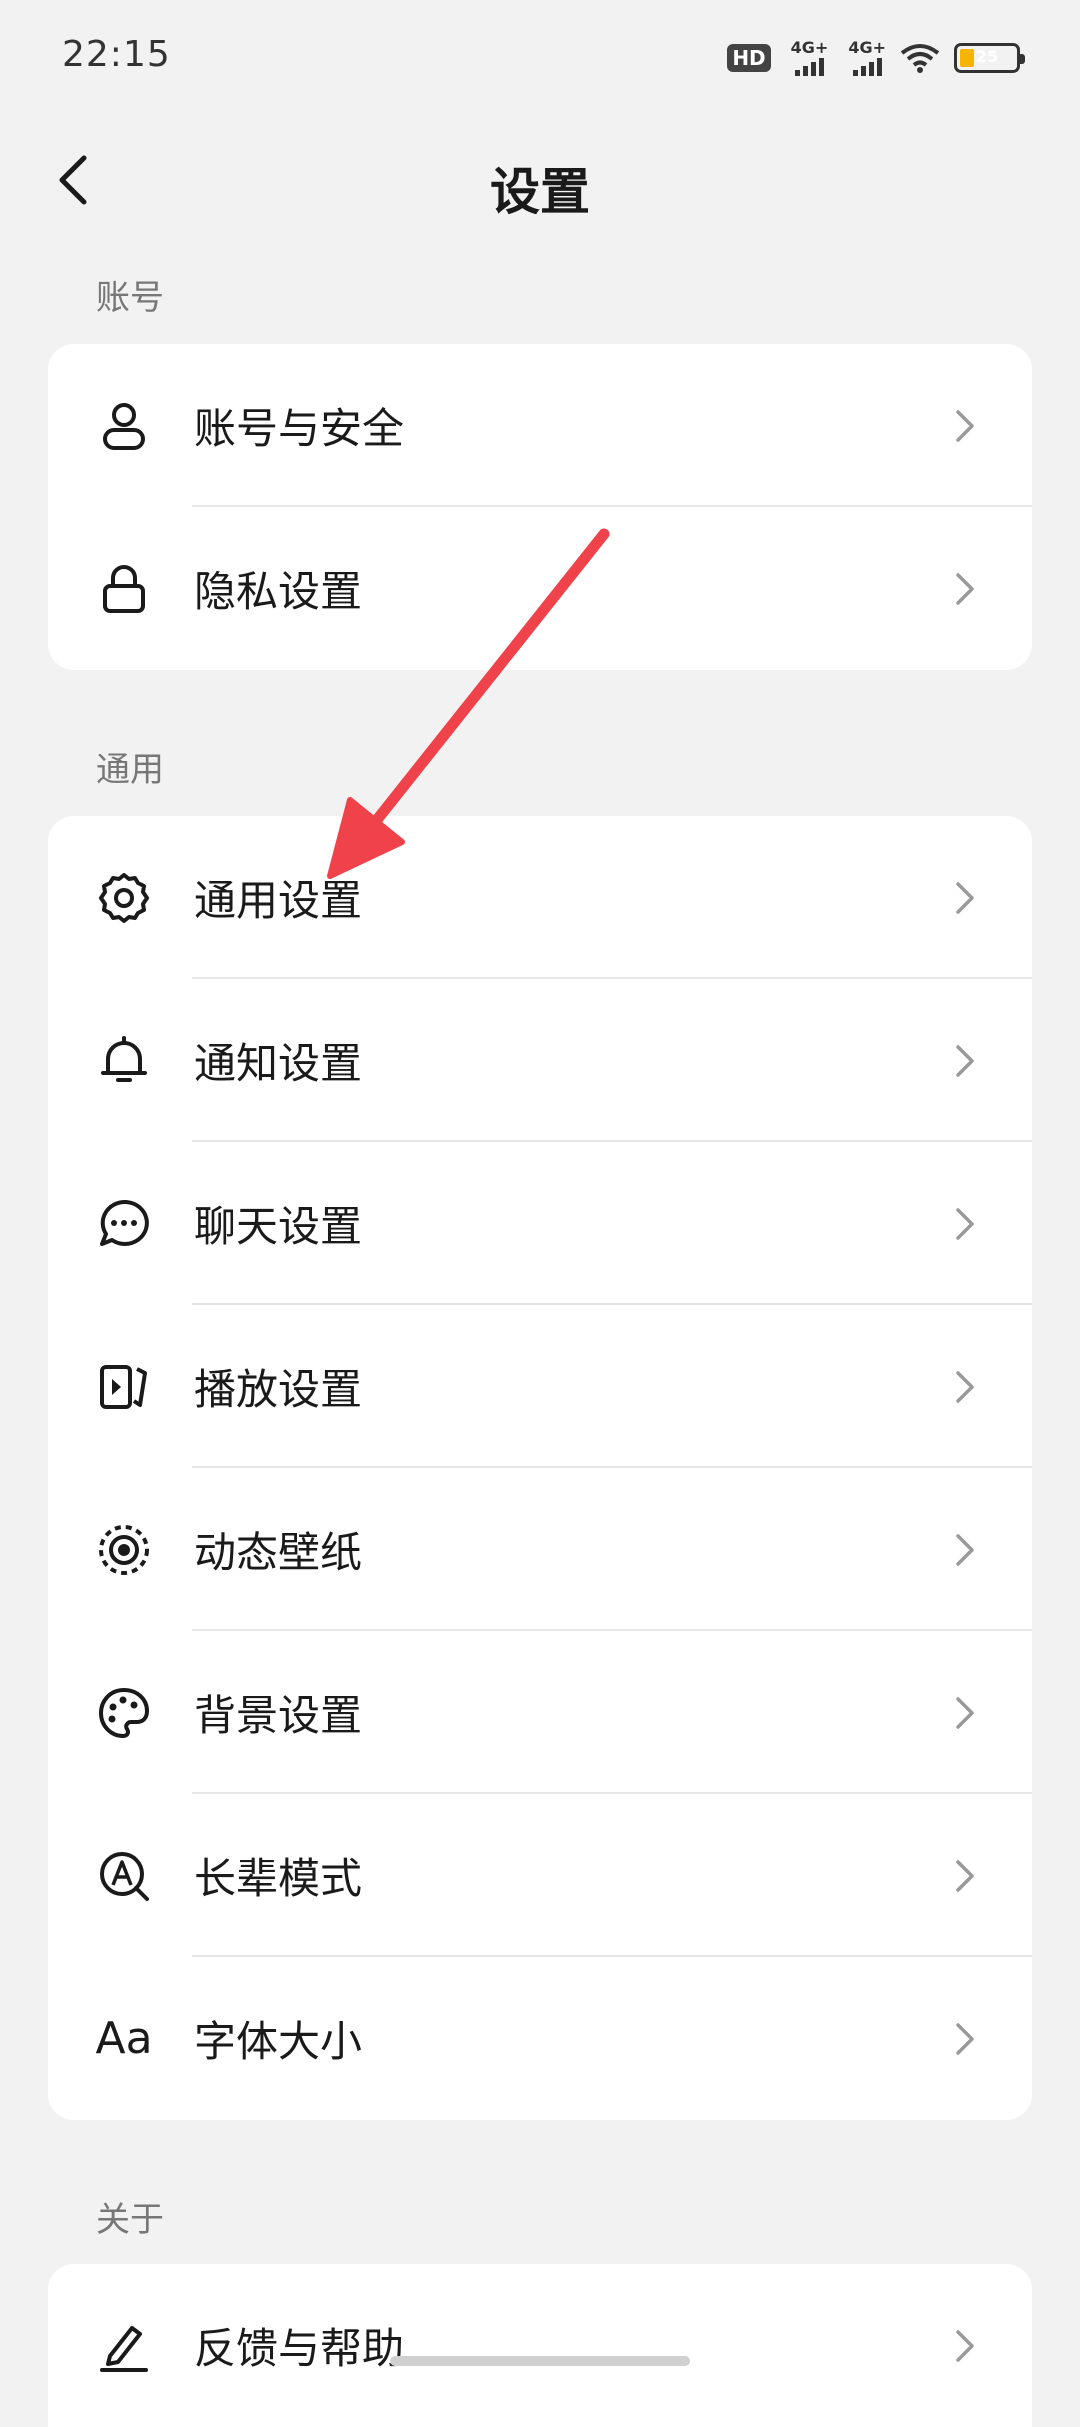  Describe the element at coordinates (540, 425) in the screenshot. I see `settings-item-account-security: 账号与安全` at that location.